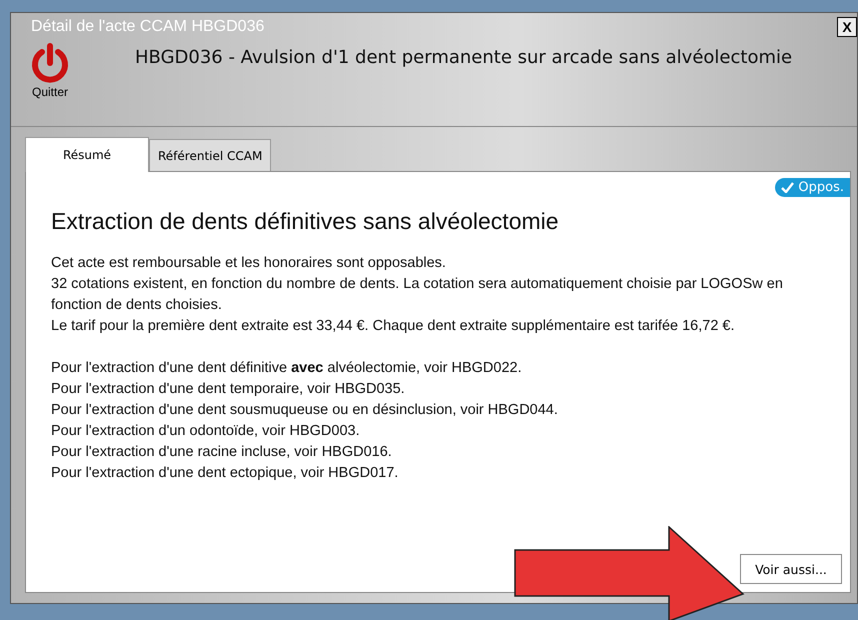  What do you see at coordinates (812, 187) in the screenshot?
I see `status-badge: Oppos.` at bounding box center [812, 187].